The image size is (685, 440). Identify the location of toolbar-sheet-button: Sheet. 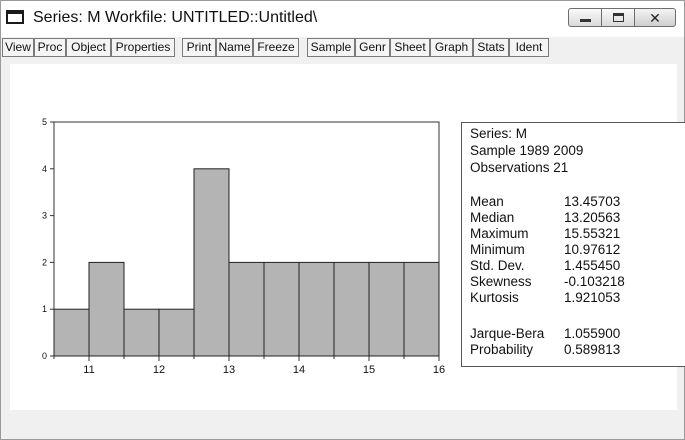
(410, 47).